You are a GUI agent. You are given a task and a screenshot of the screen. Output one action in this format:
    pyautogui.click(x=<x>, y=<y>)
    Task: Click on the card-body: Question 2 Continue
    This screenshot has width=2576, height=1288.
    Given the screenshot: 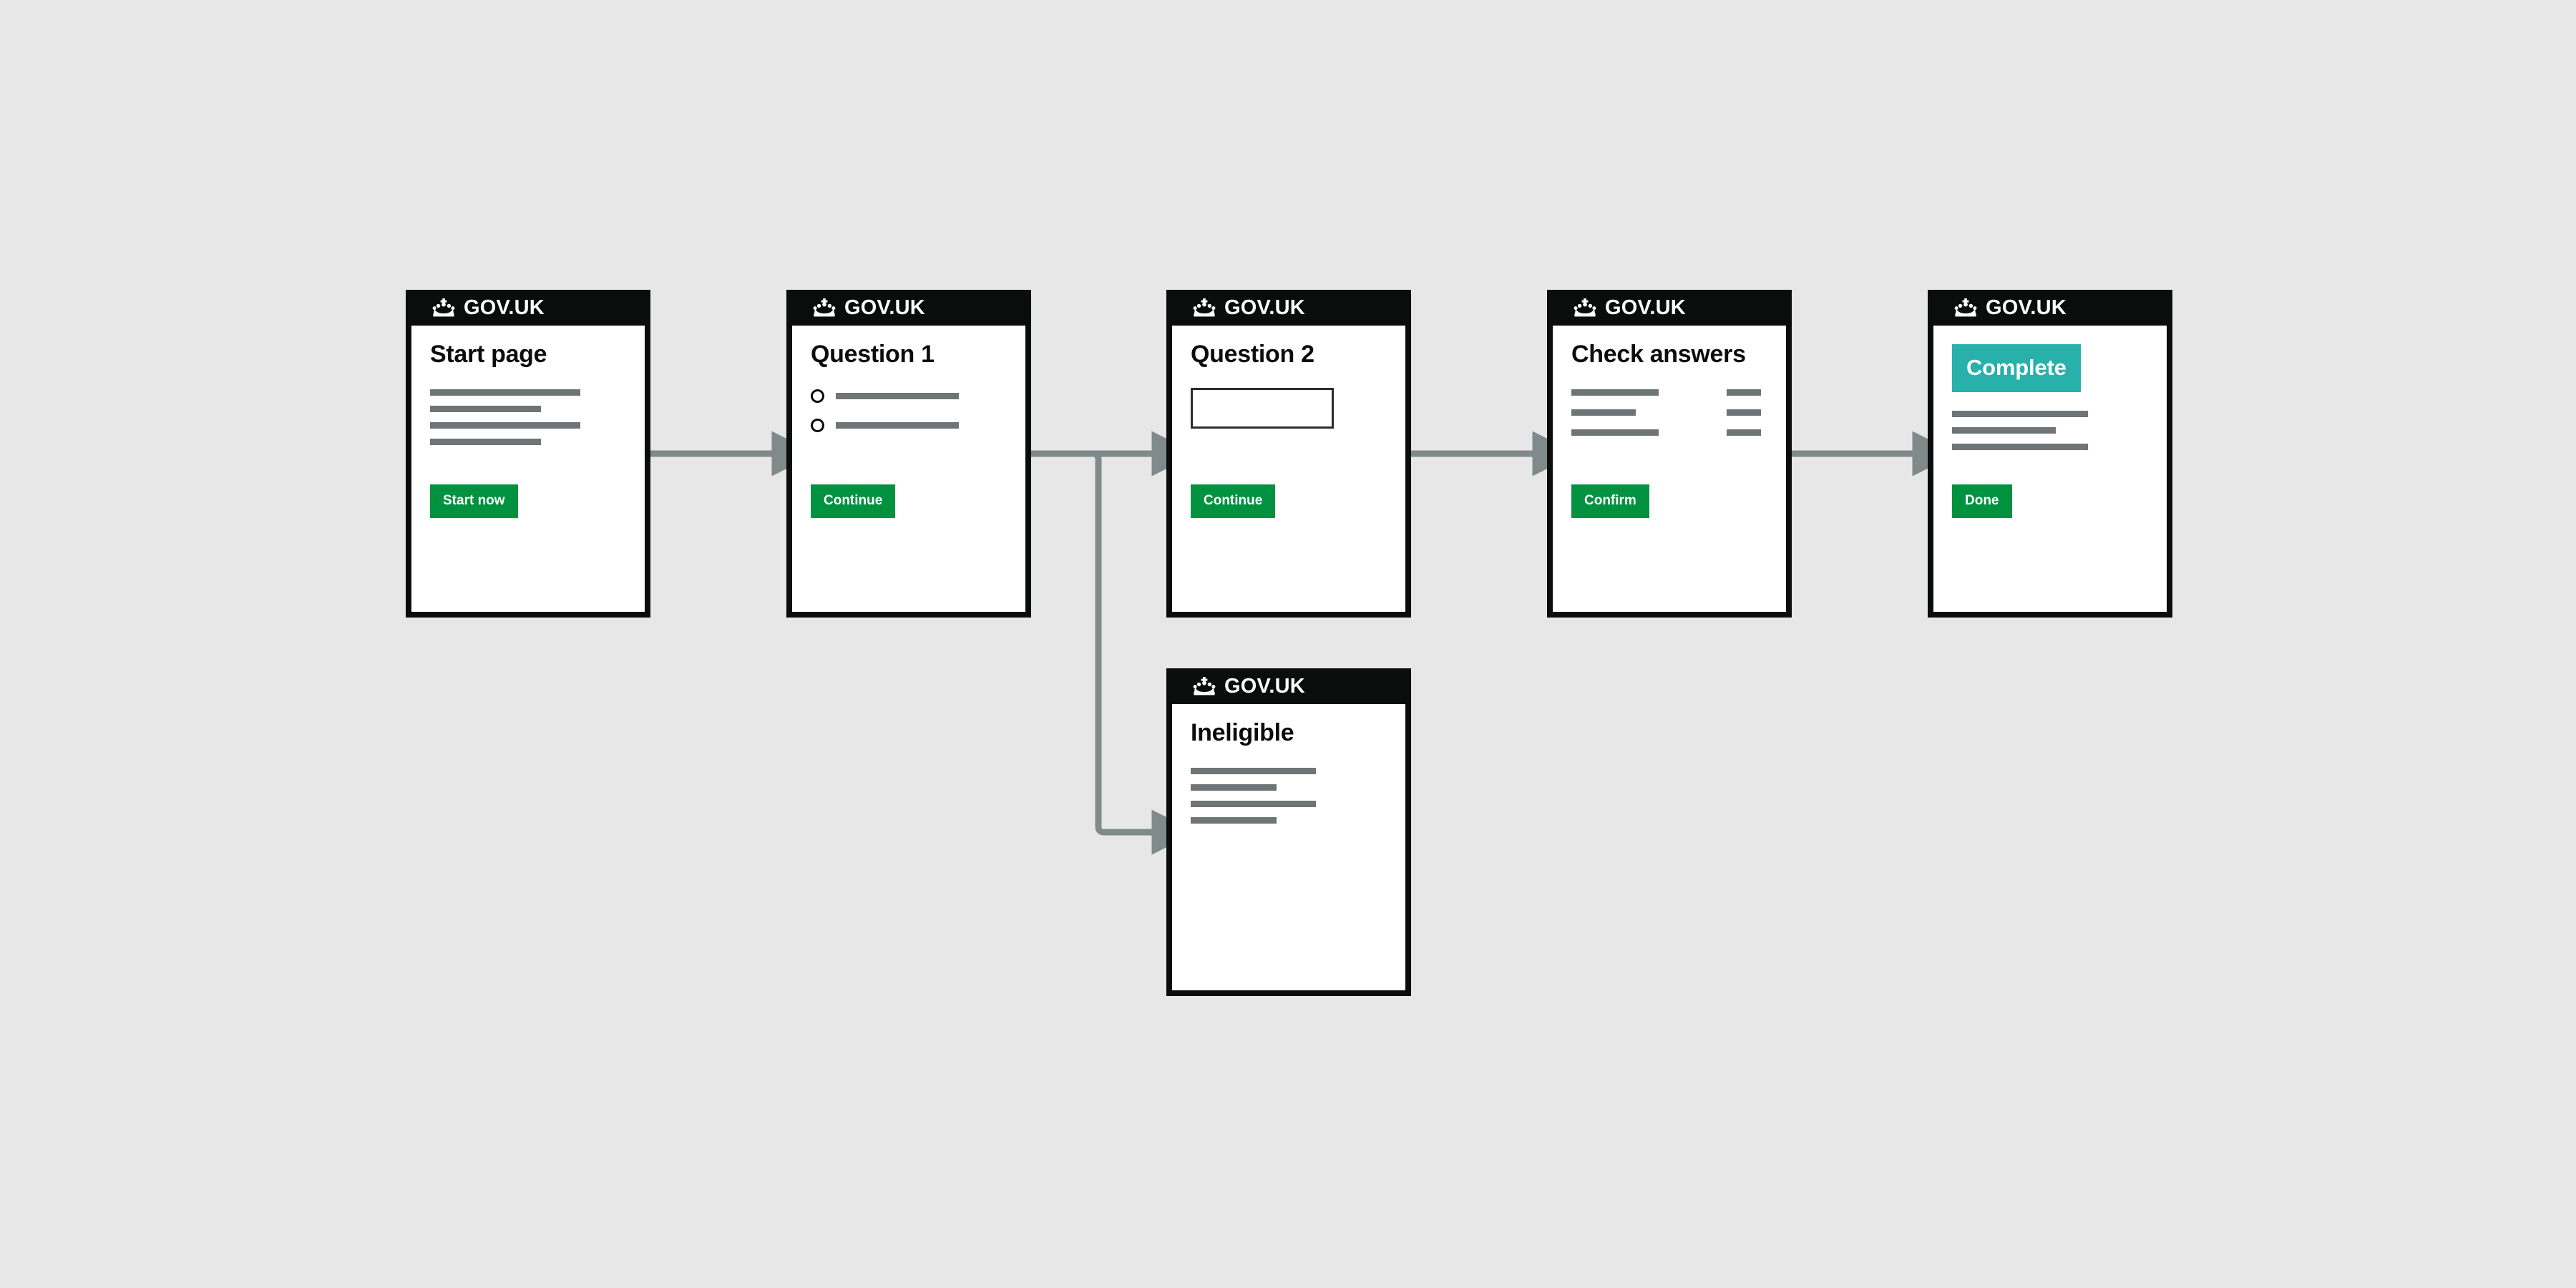 What is the action you would take?
    pyautogui.click(x=1288, y=469)
    